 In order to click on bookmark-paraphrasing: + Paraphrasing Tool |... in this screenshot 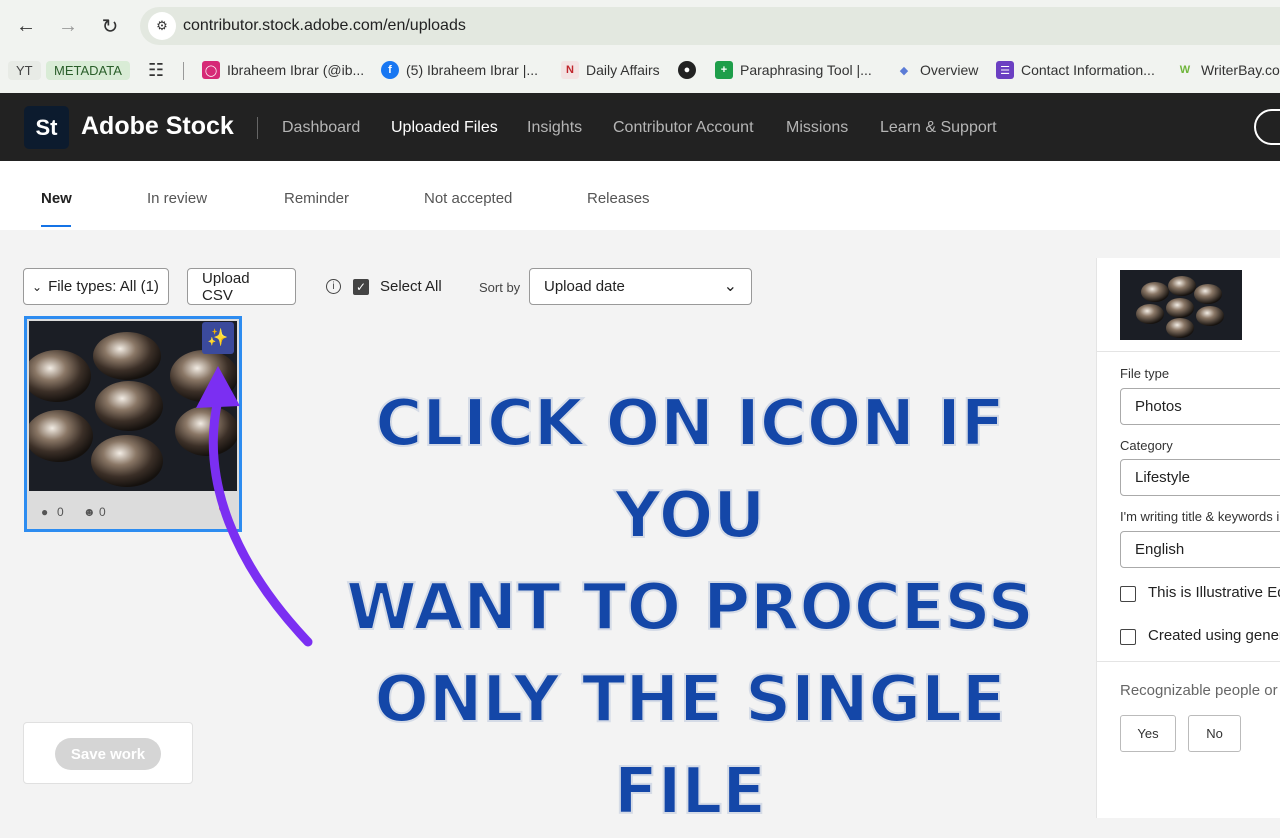, I will do `click(793, 70)`.